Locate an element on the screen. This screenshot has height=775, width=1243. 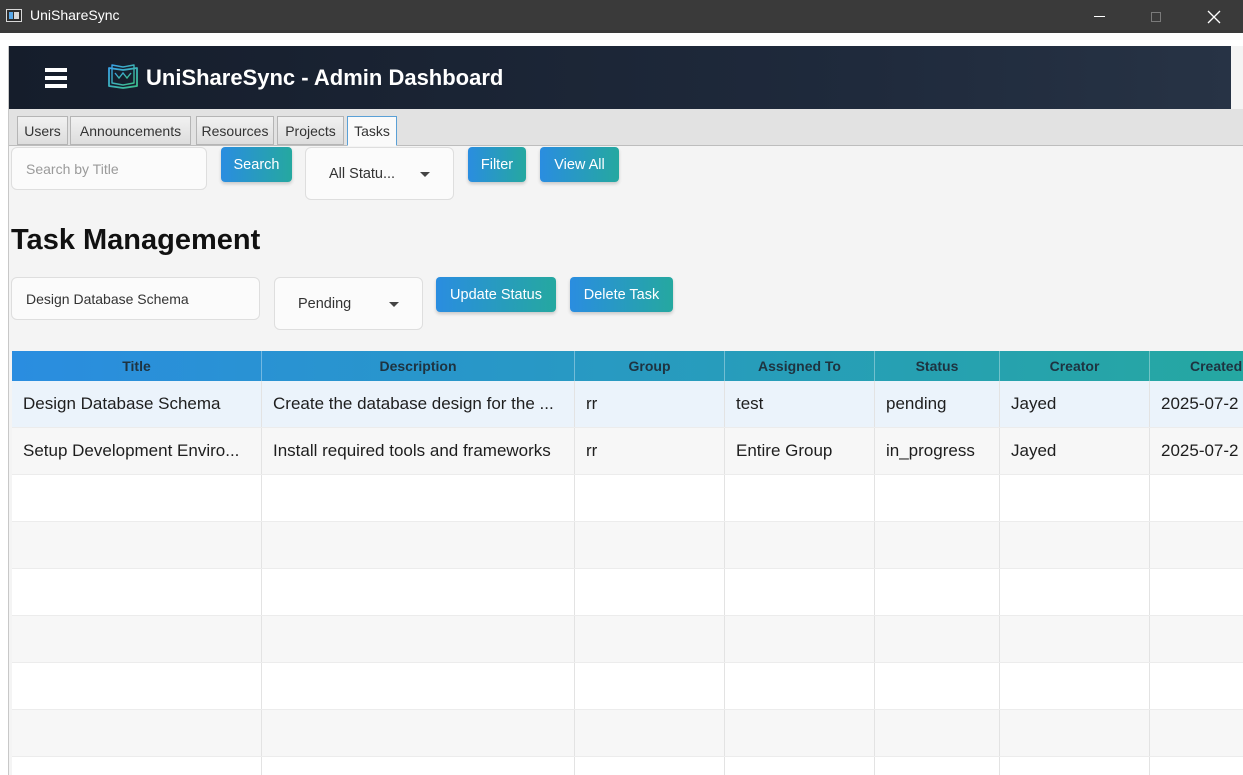
close-icon is located at coordinates (1214, 16).